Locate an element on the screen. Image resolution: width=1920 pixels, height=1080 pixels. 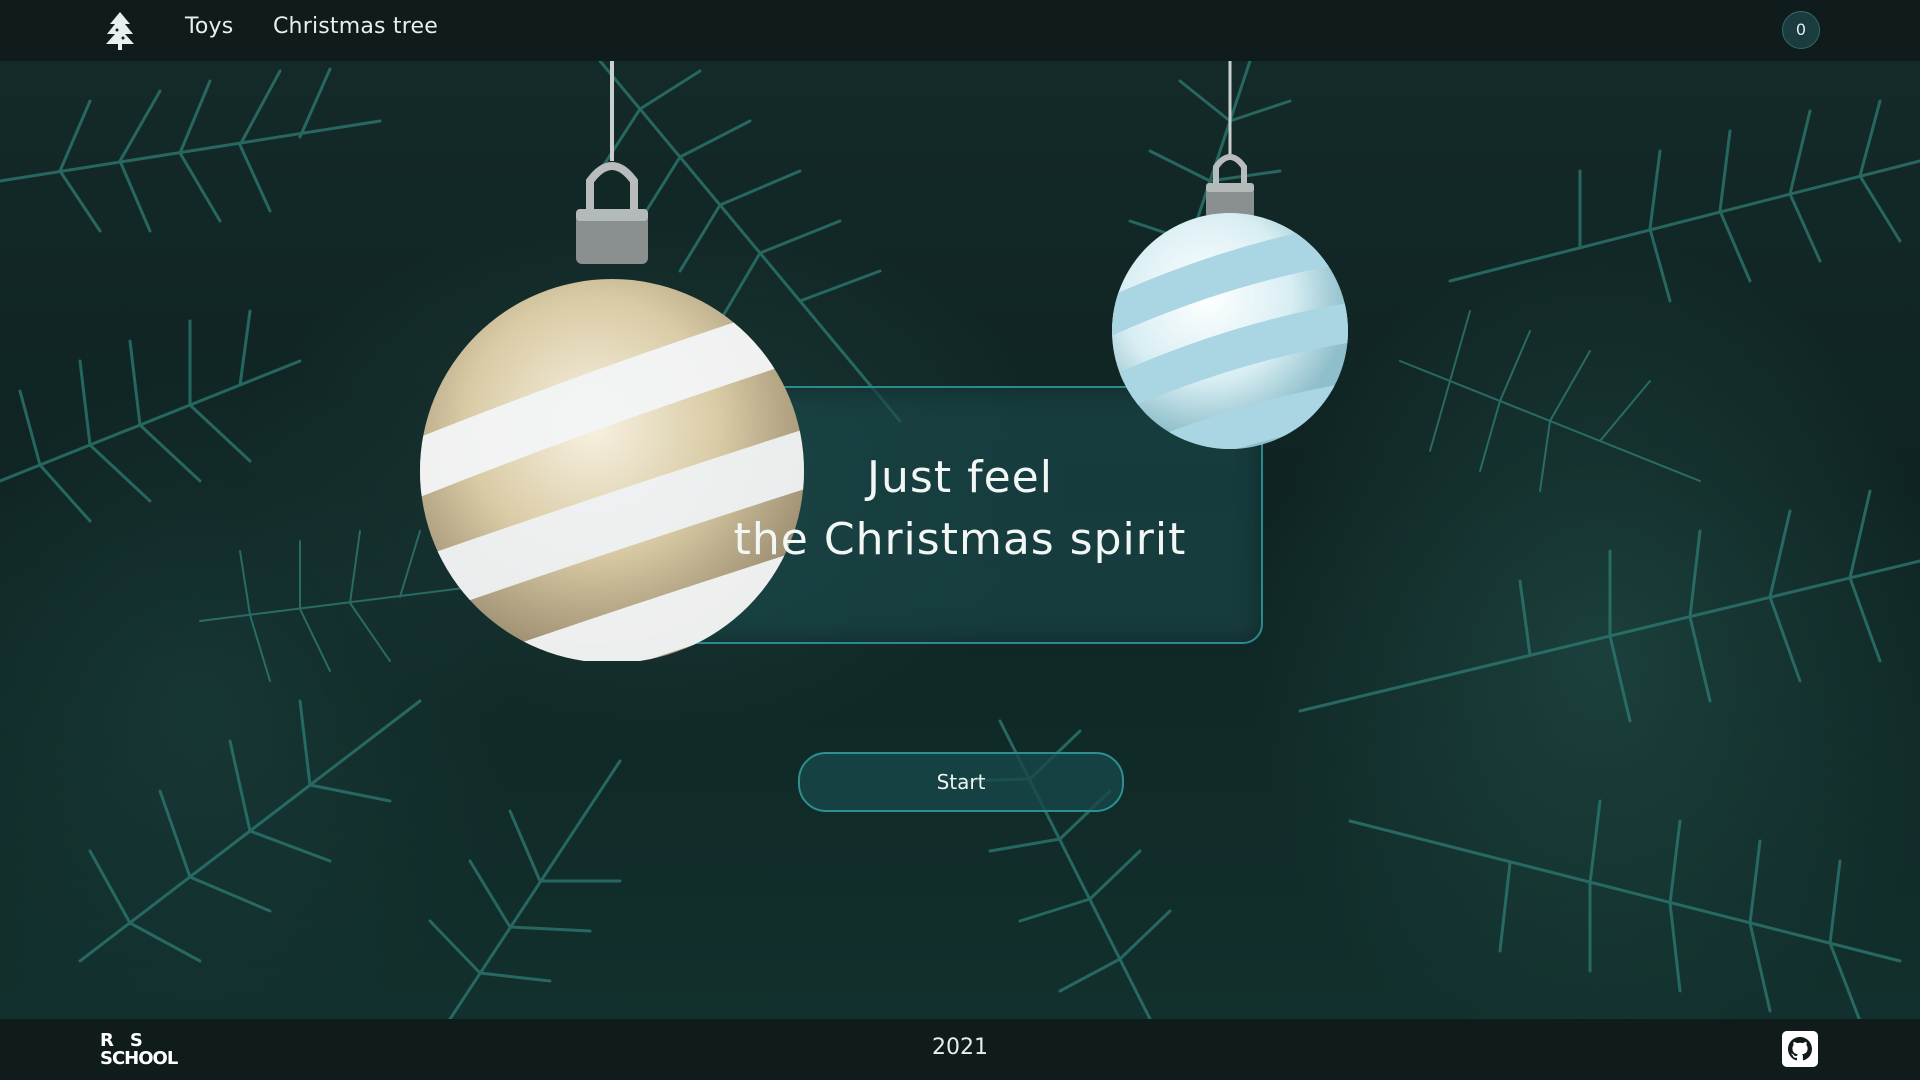
blue-ornament-image is located at coordinates (1230, 255).